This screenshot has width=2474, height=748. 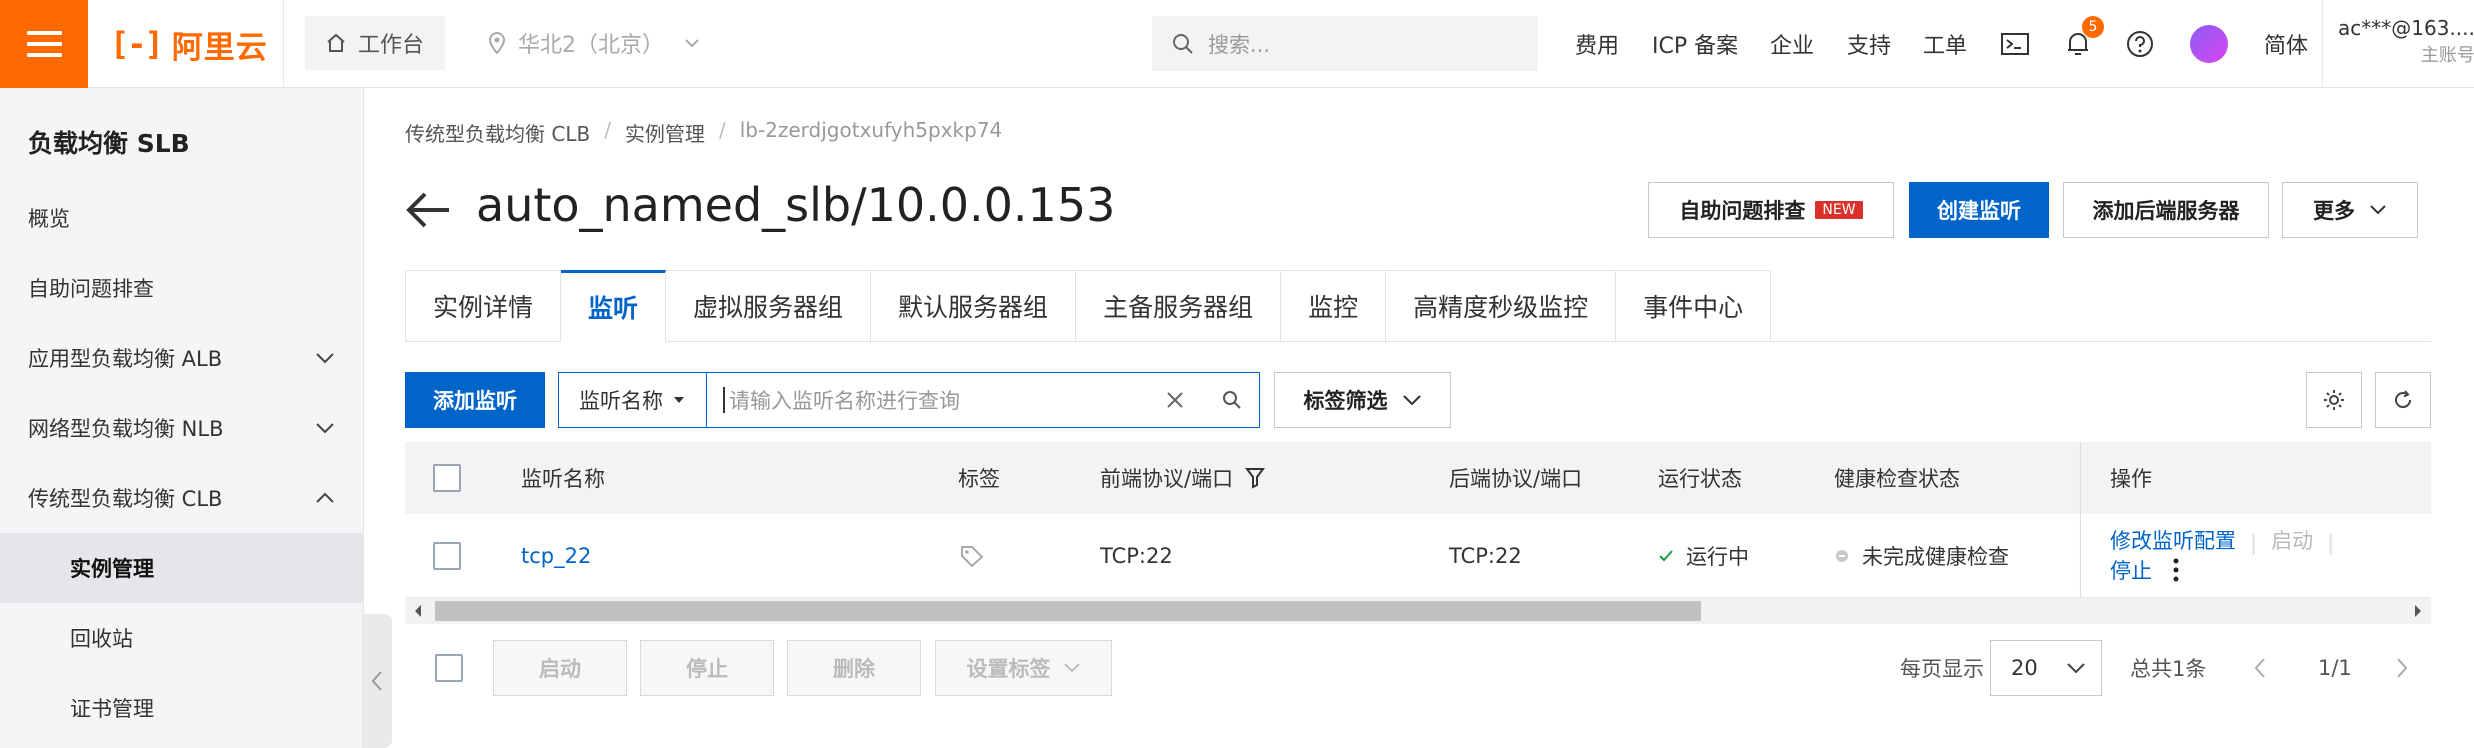 What do you see at coordinates (182, 708) in the screenshot?
I see `sidebar-item-certificates: 证书管理` at bounding box center [182, 708].